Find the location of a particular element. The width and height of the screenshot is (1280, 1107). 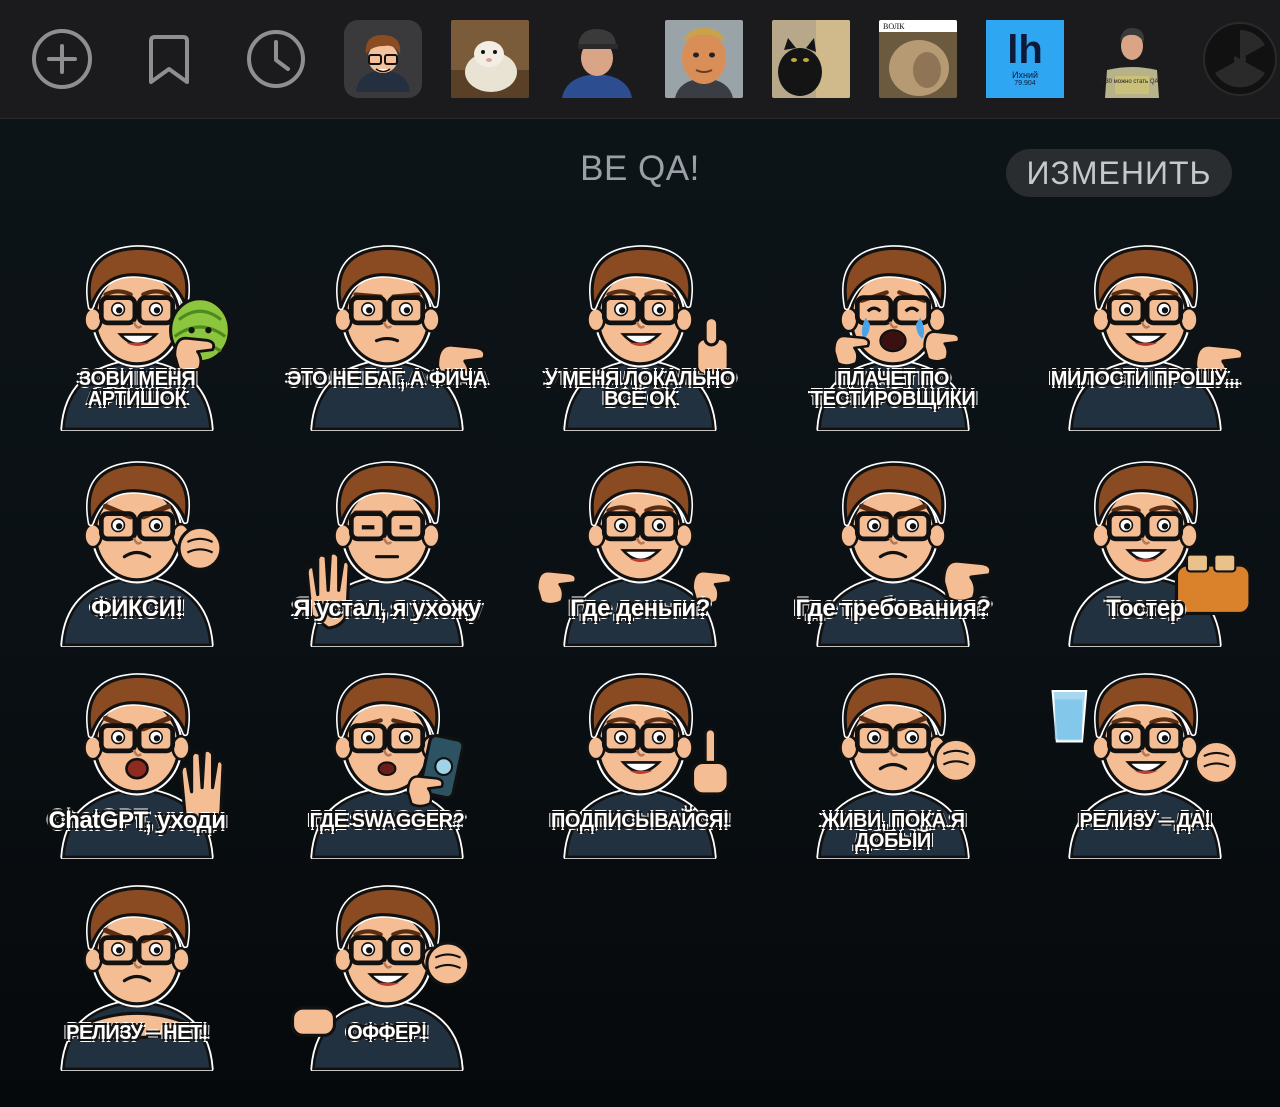

sticker-caption: ФИКСИ! is located at coordinates (137, 608).